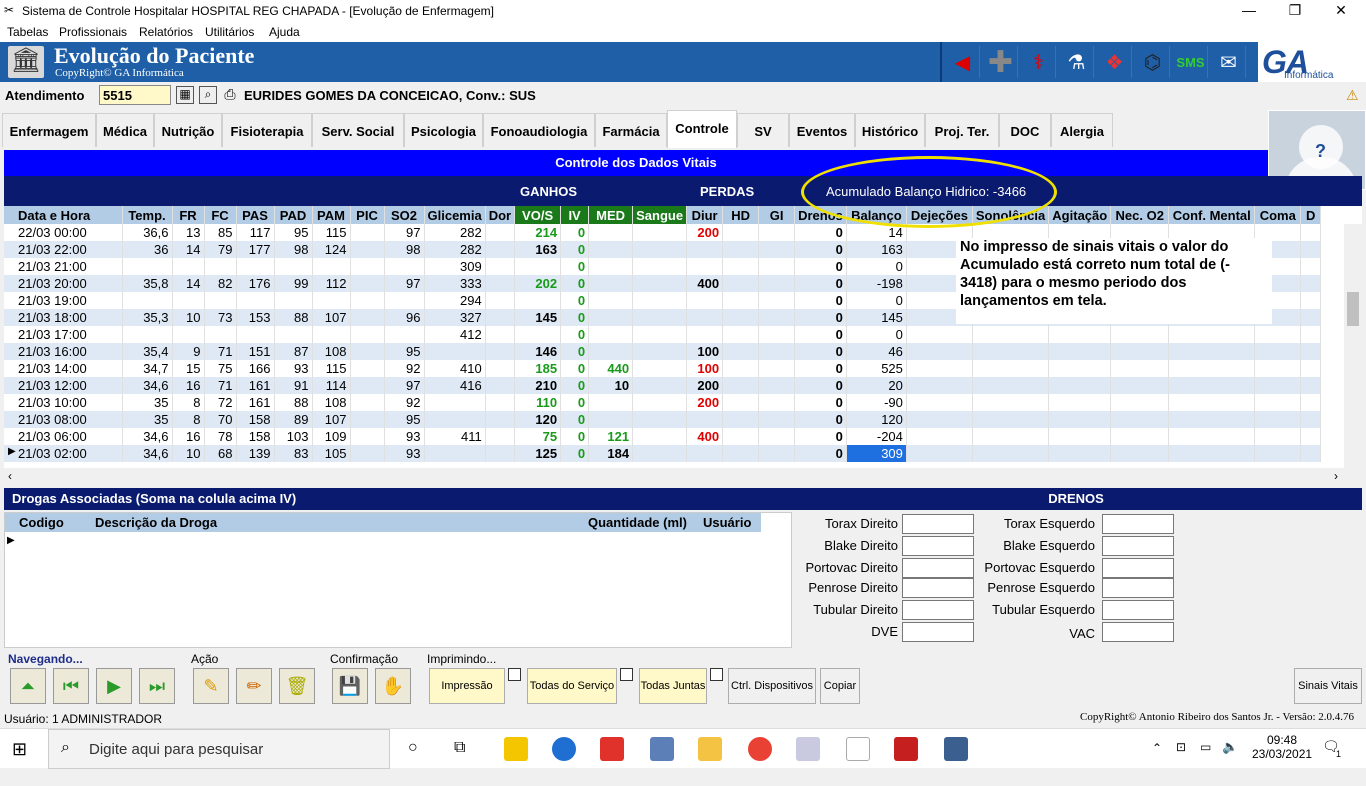 Image resolution: width=1366 pixels, height=786 pixels. I want to click on table-cell: 309, so click(876, 453).